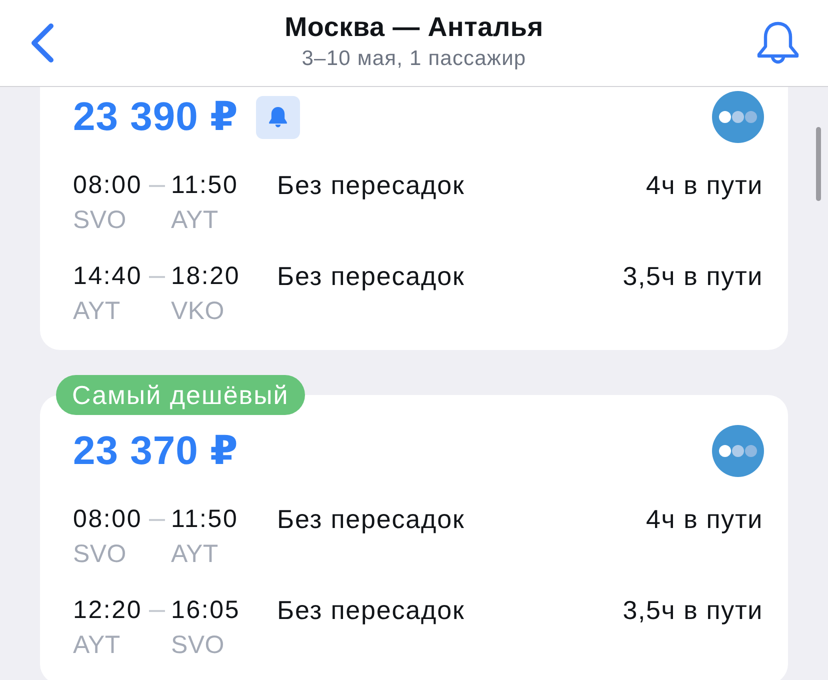 The width and height of the screenshot is (828, 680). What do you see at coordinates (414, 59) in the screenshot?
I see `page-subtitle: 3–10 мая, 1 пассажир` at bounding box center [414, 59].